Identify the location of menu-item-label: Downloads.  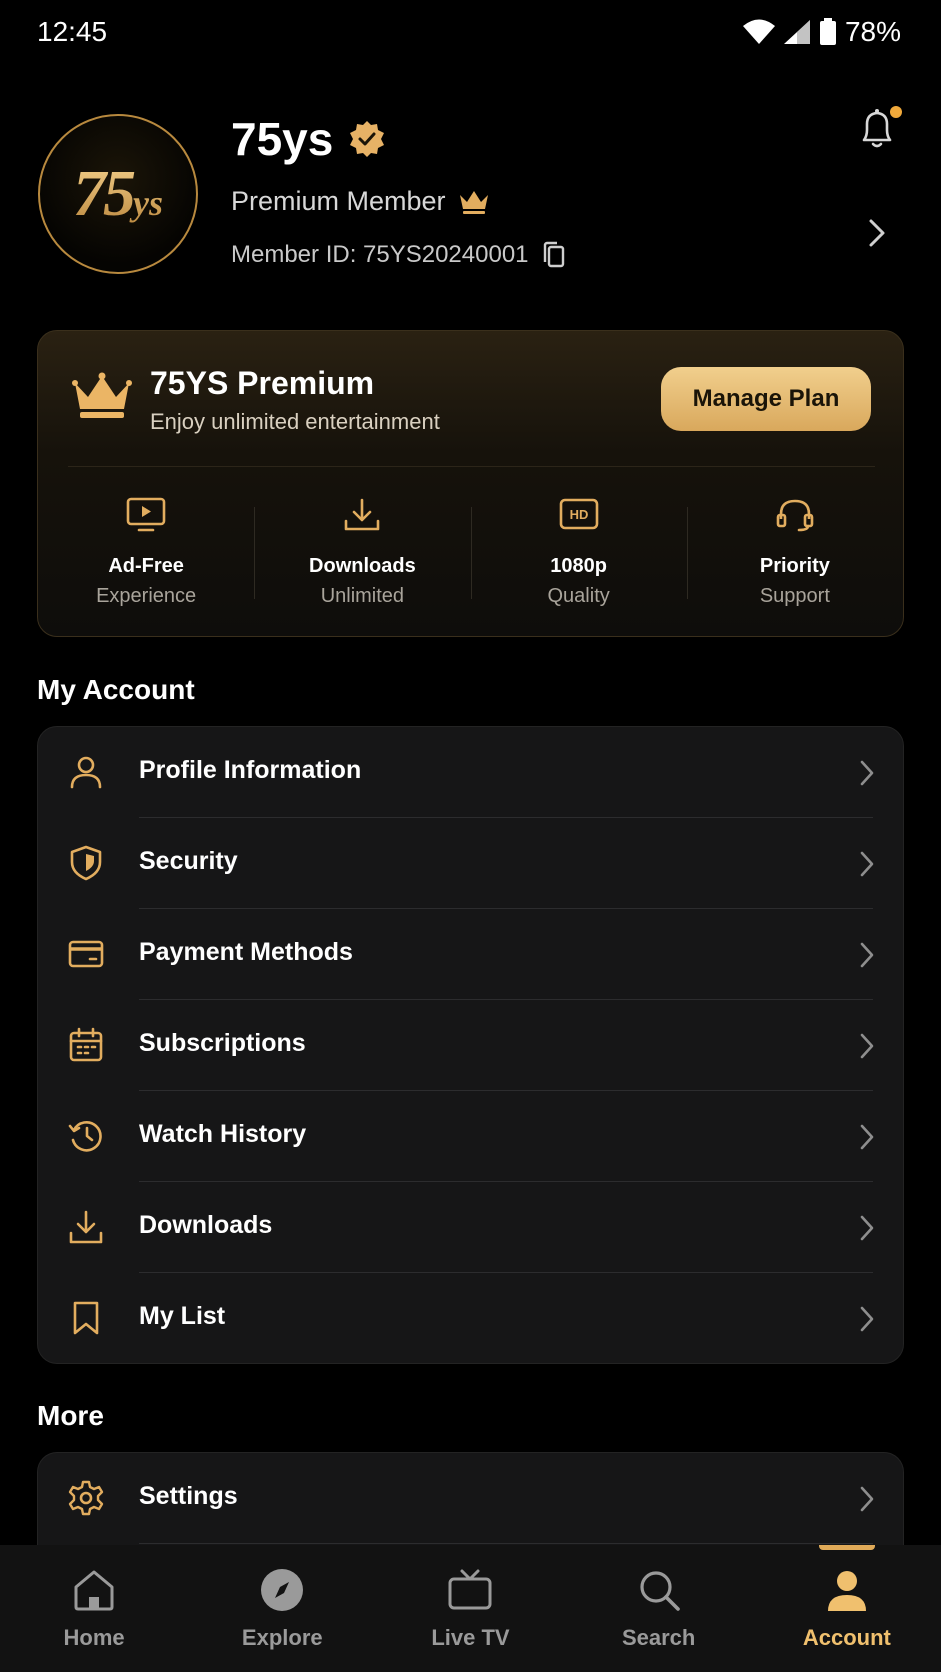
(206, 1225).